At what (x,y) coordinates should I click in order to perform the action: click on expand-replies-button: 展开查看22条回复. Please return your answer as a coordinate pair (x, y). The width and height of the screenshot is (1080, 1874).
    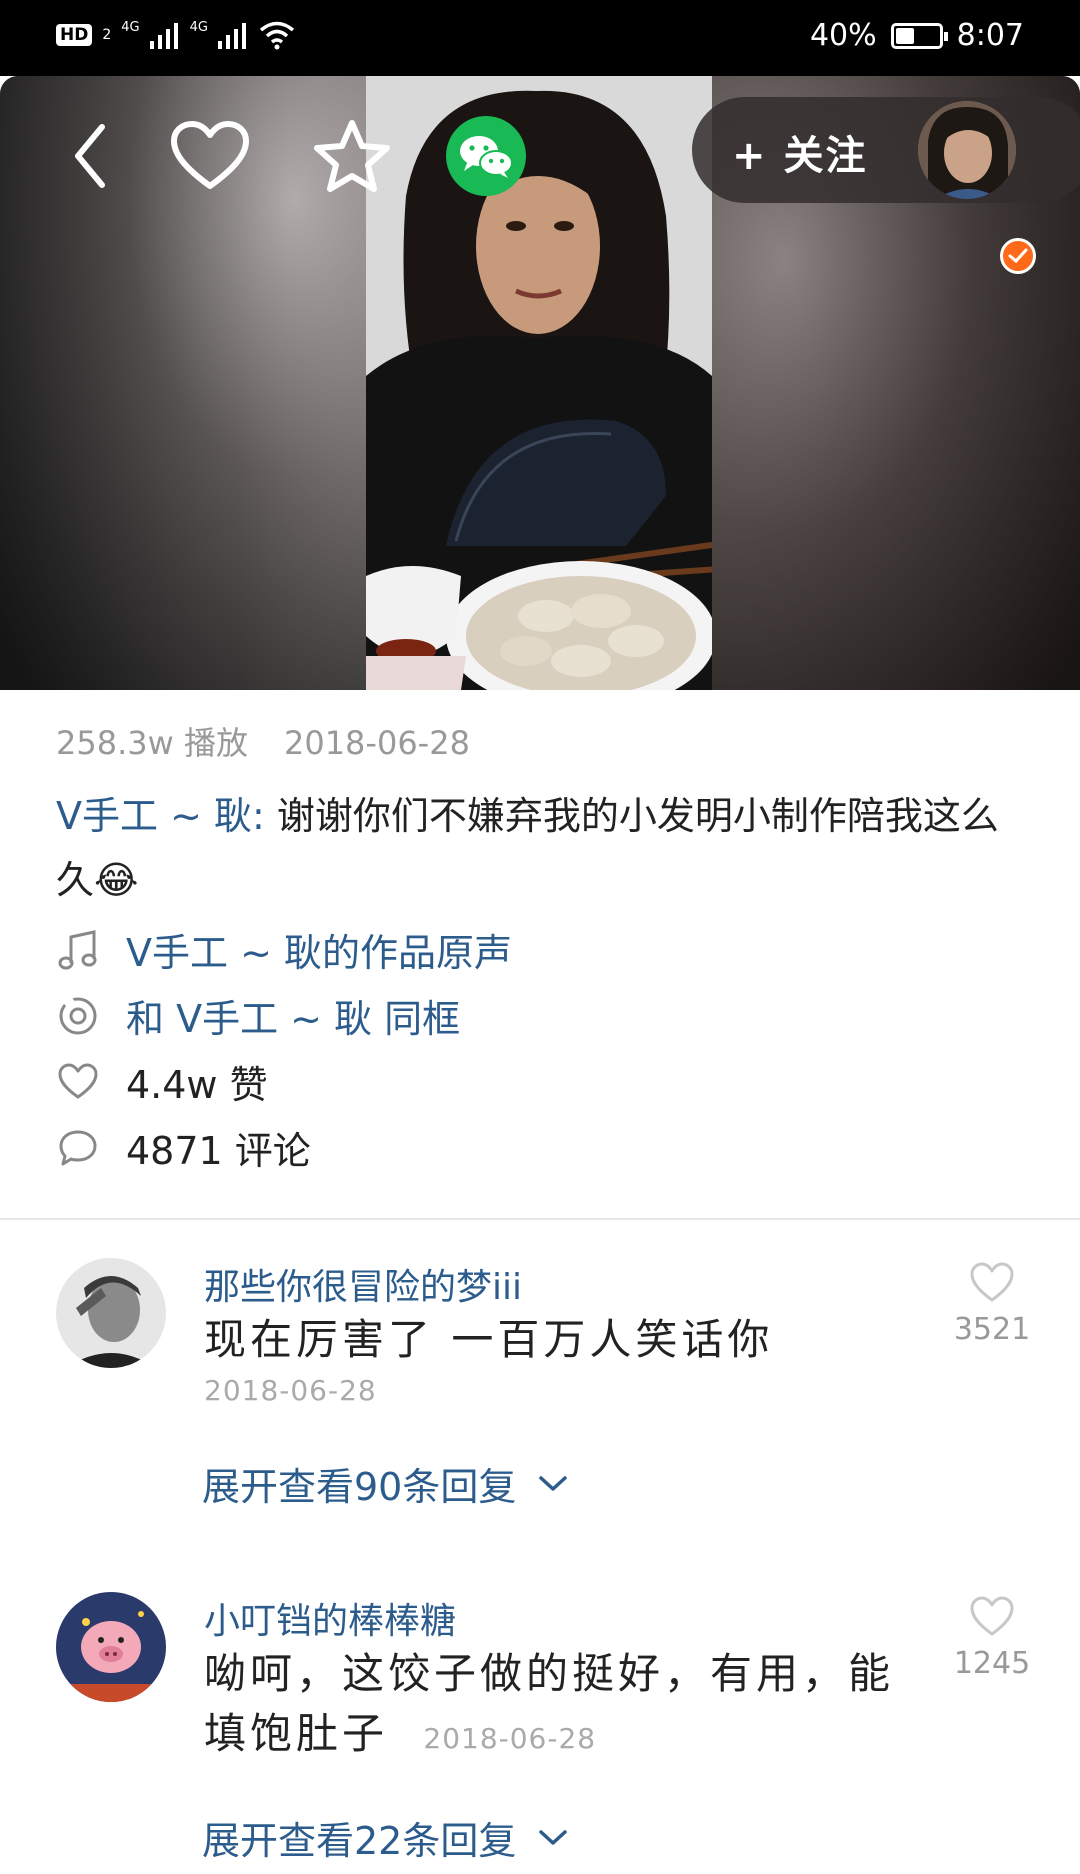
    Looking at the image, I should click on (385, 1837).